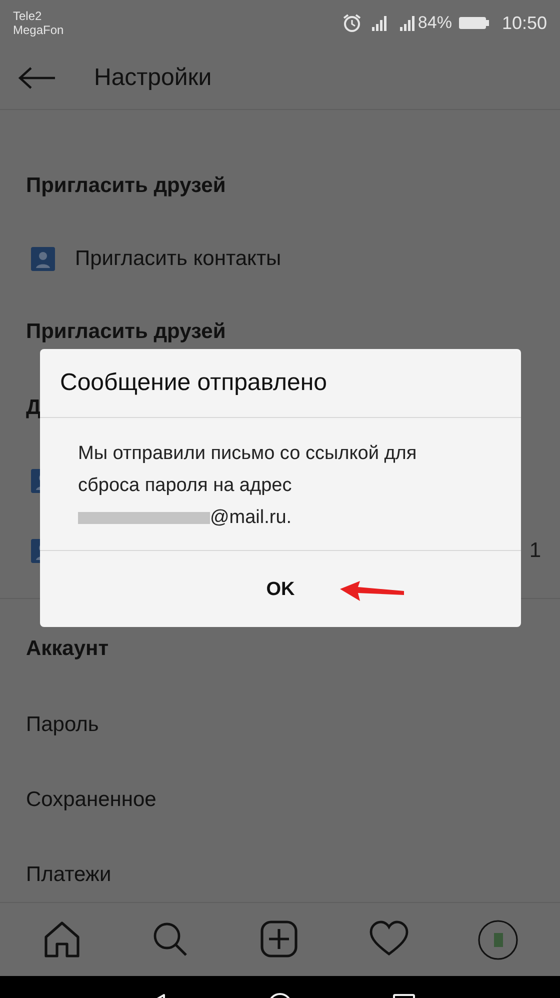  Describe the element at coordinates (352, 23) in the screenshot. I see `alarm-icon` at that location.